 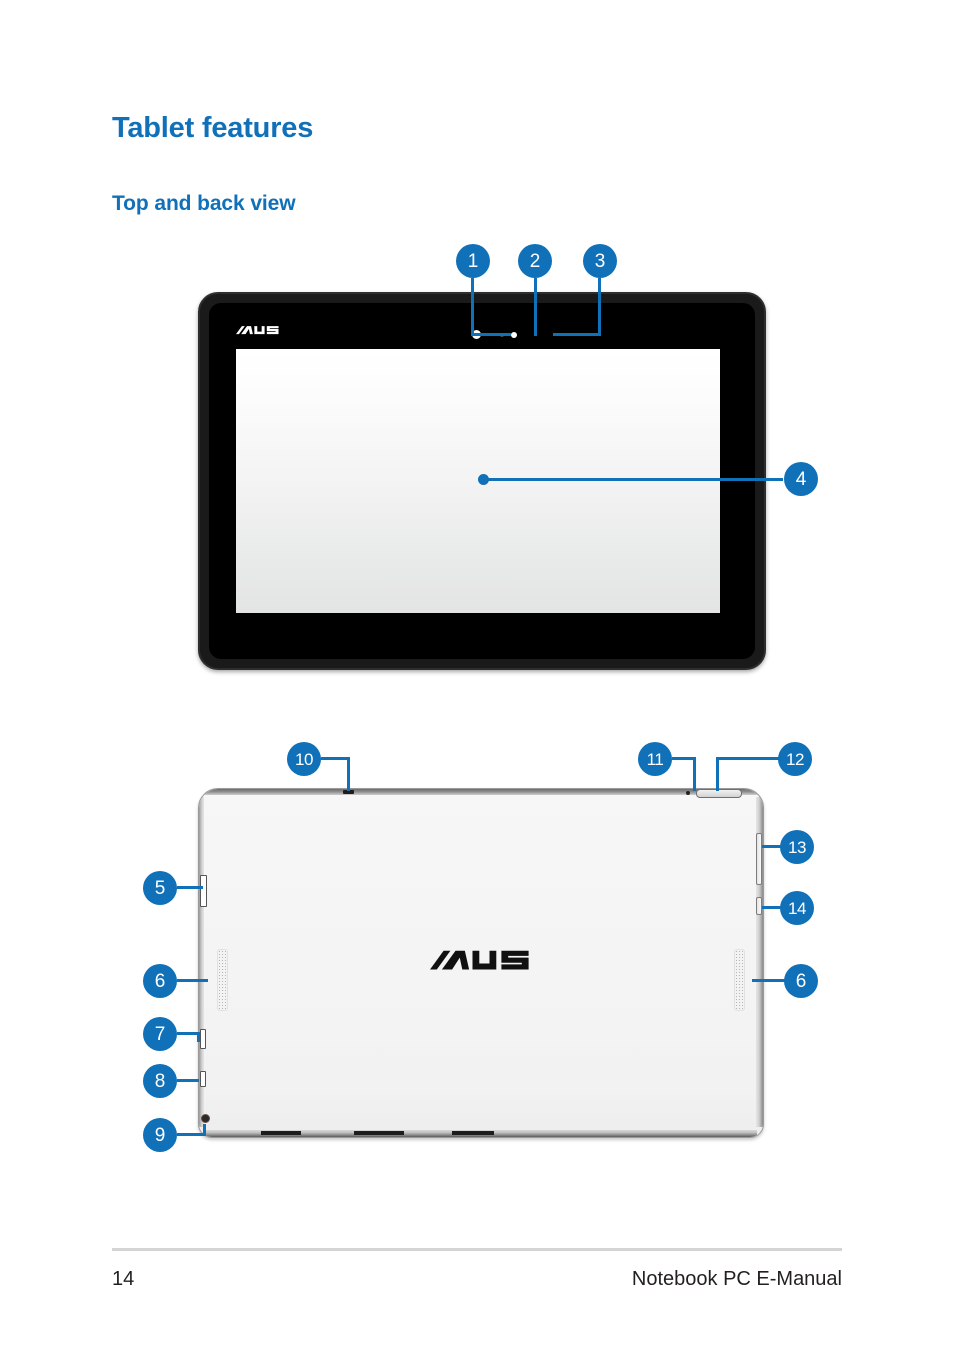 I want to click on callout-marker-4: 4, so click(x=801, y=479).